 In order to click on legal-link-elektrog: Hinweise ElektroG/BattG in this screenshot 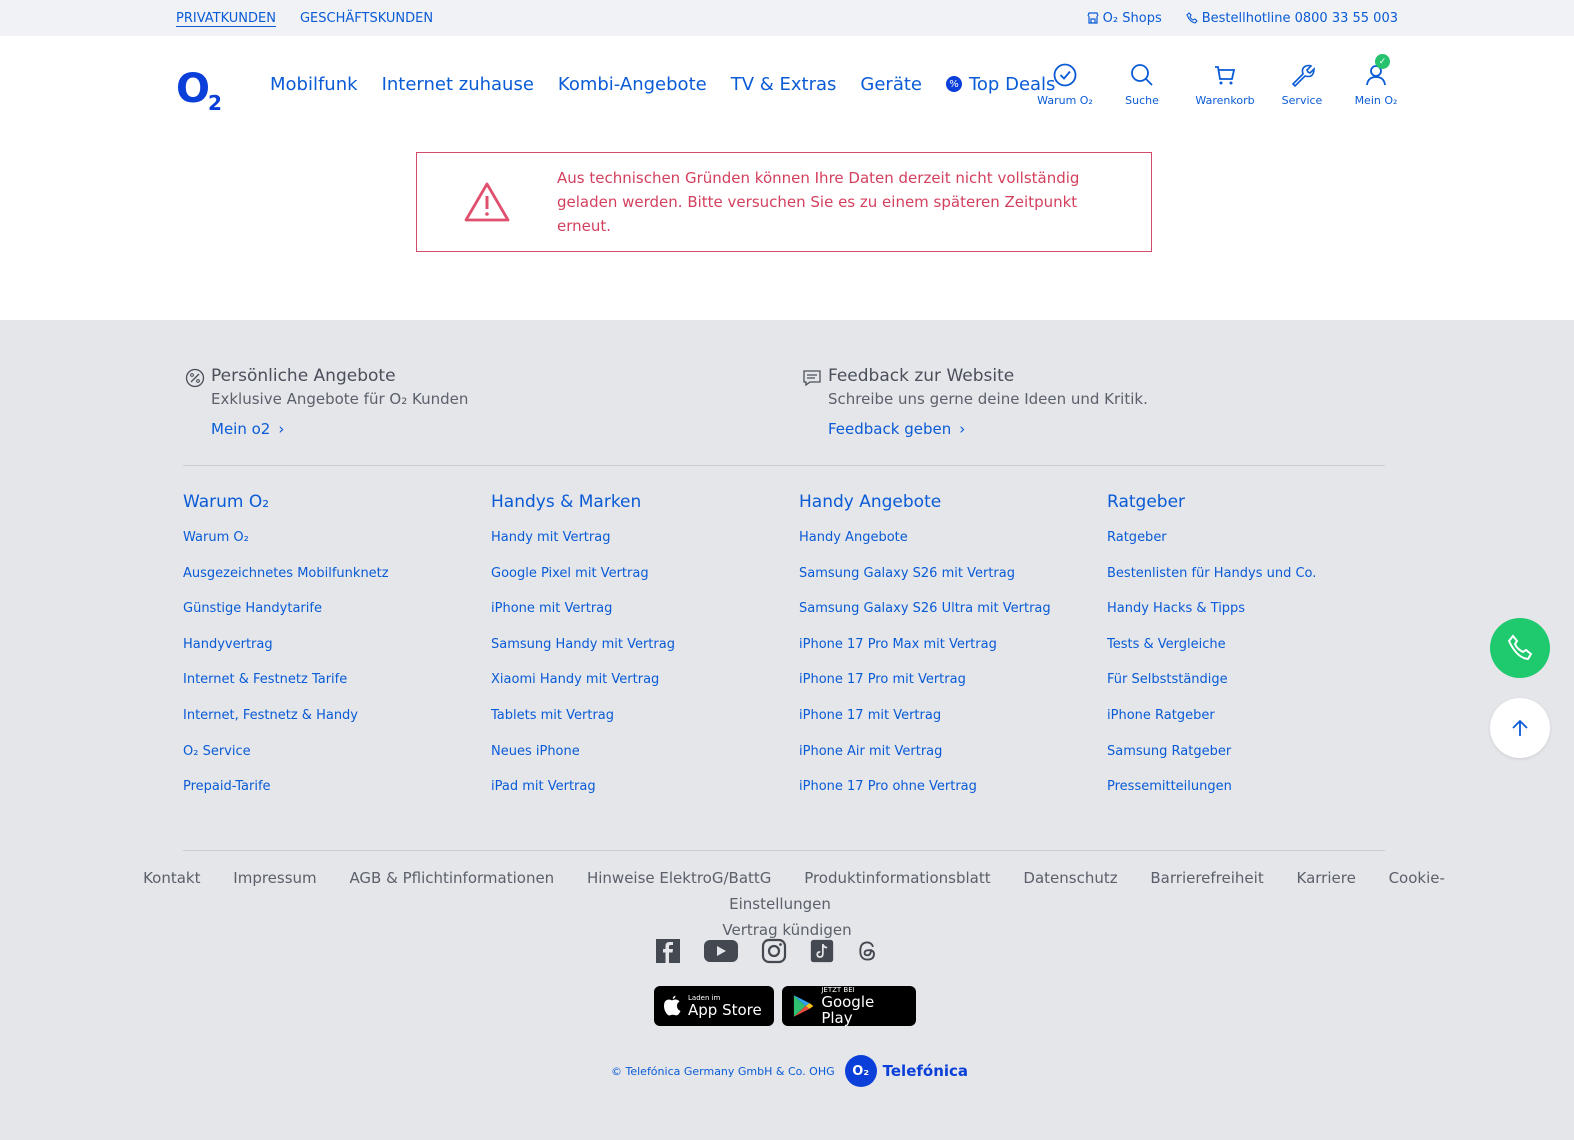, I will do `click(679, 878)`.